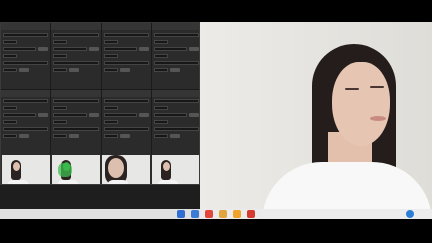 This screenshot has width=432, height=243. What do you see at coordinates (195, 214) in the screenshot?
I see `file-explorer-icon` at bounding box center [195, 214].